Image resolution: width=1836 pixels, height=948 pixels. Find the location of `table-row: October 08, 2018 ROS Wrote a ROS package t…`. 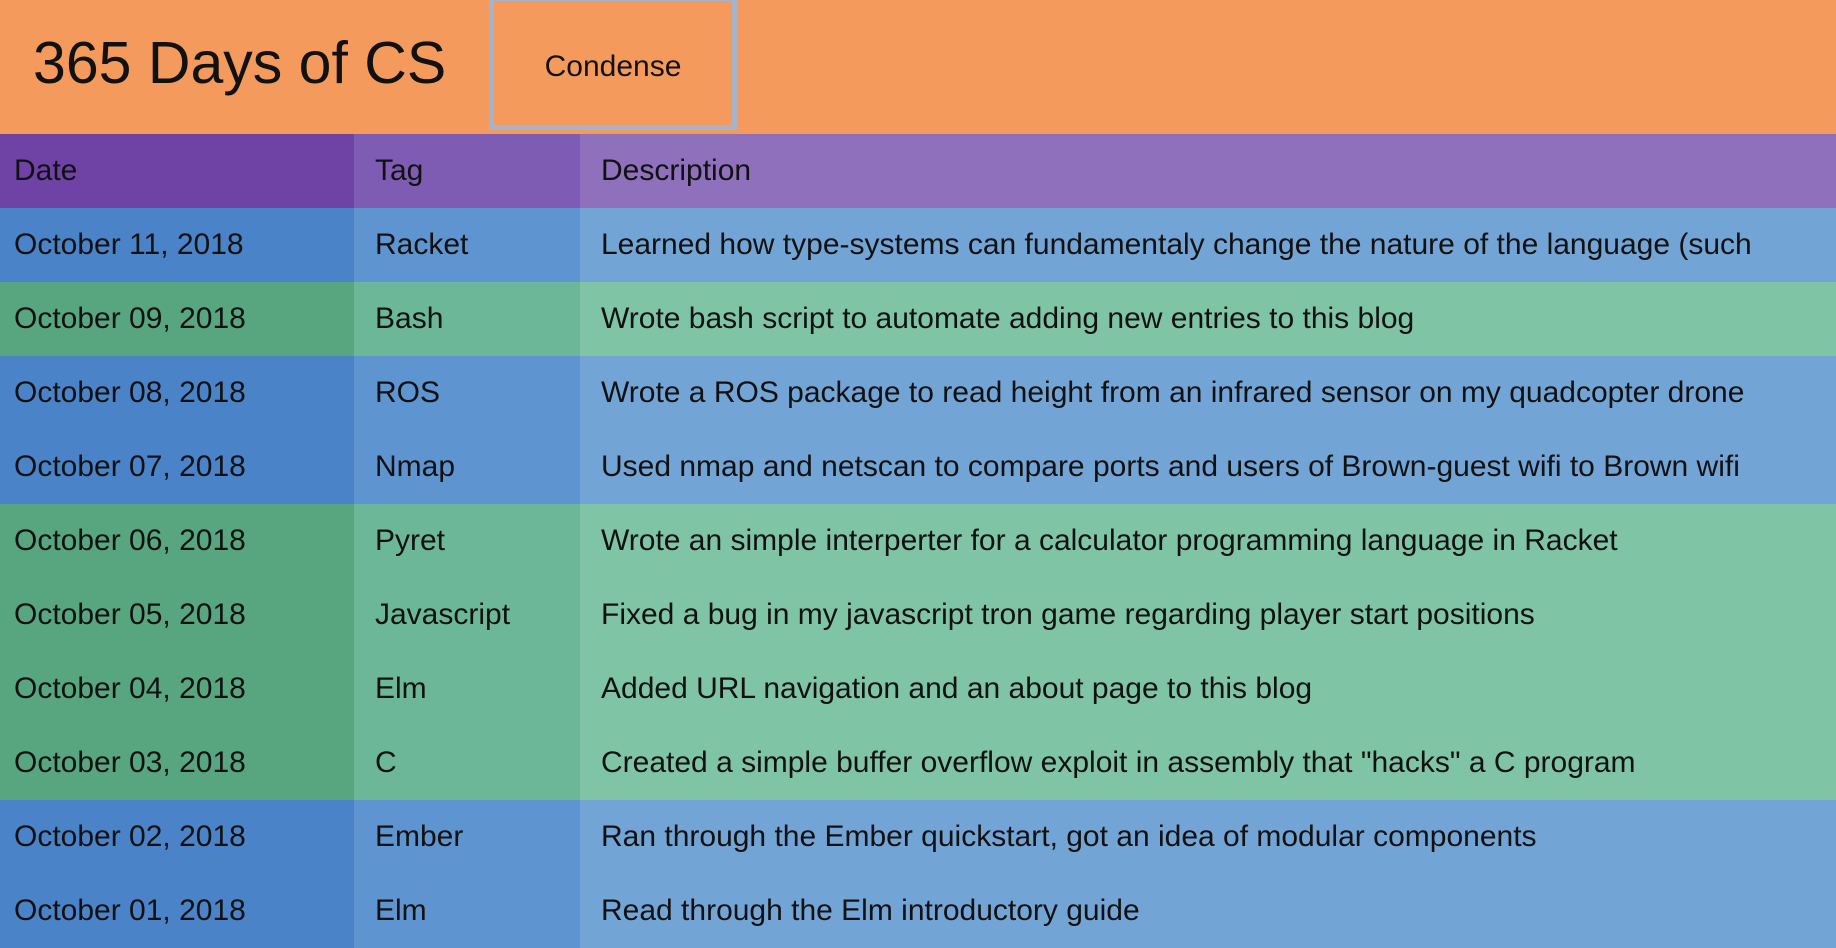

table-row: October 08, 2018 ROS Wrote a ROS package t… is located at coordinates (918, 393).